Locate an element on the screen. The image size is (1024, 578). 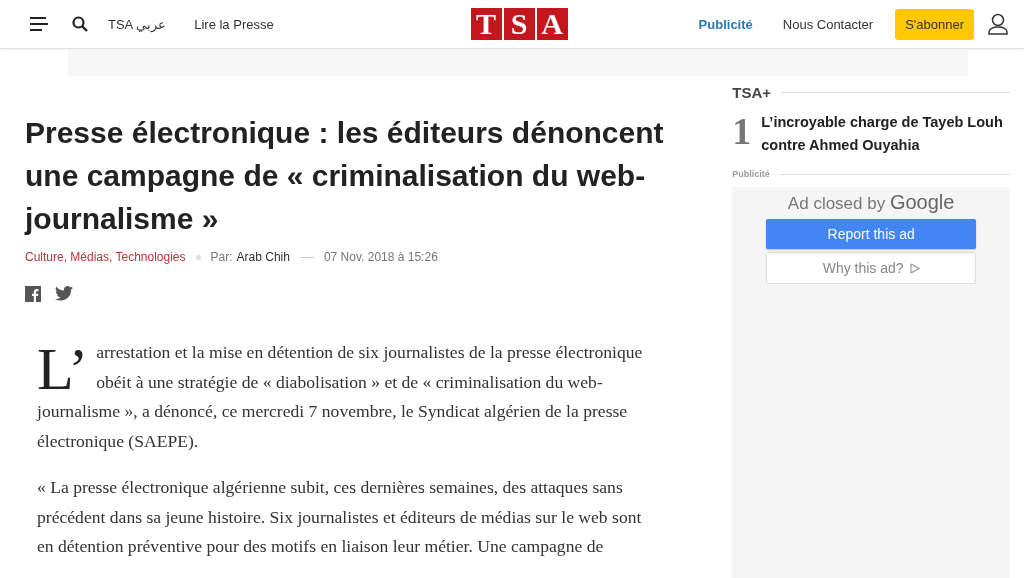
subscribe-button: S'abonner is located at coordinates (934, 24).